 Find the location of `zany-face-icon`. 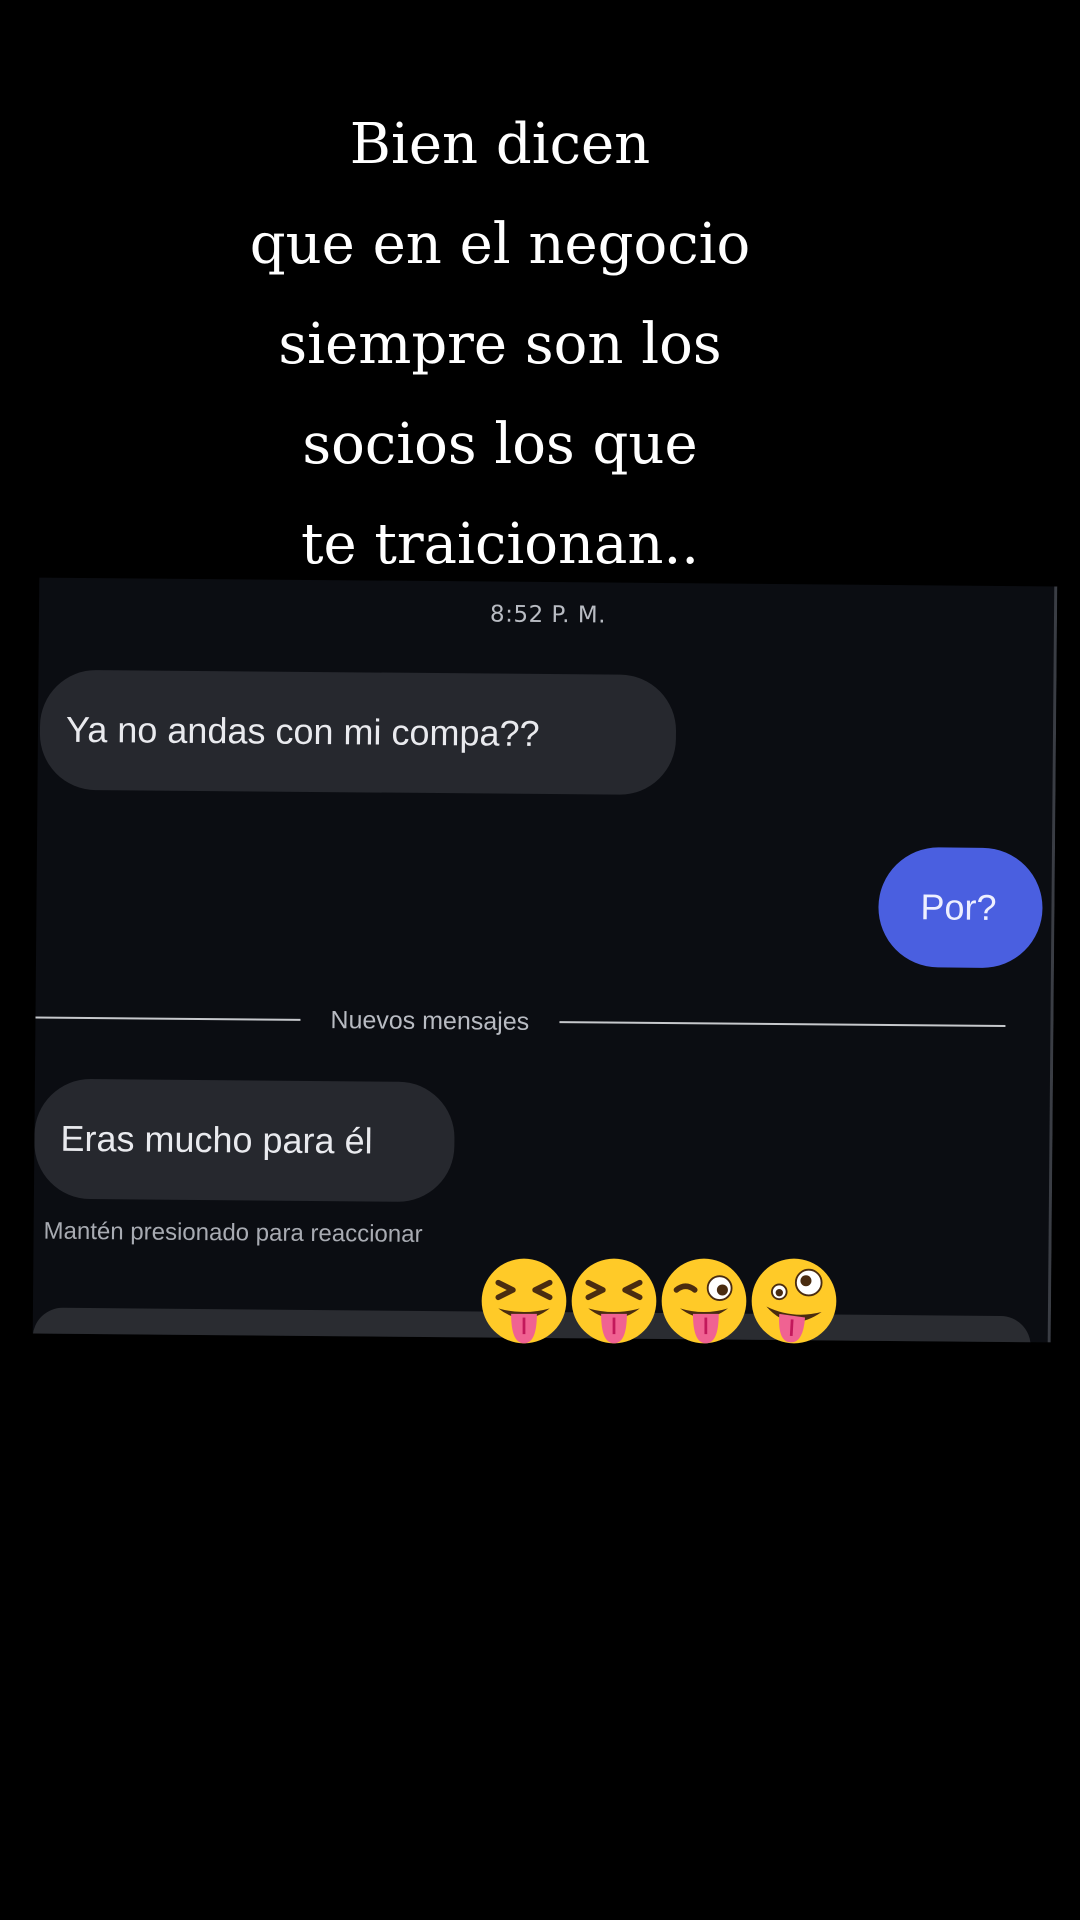

zany-face-icon is located at coordinates (794, 1301).